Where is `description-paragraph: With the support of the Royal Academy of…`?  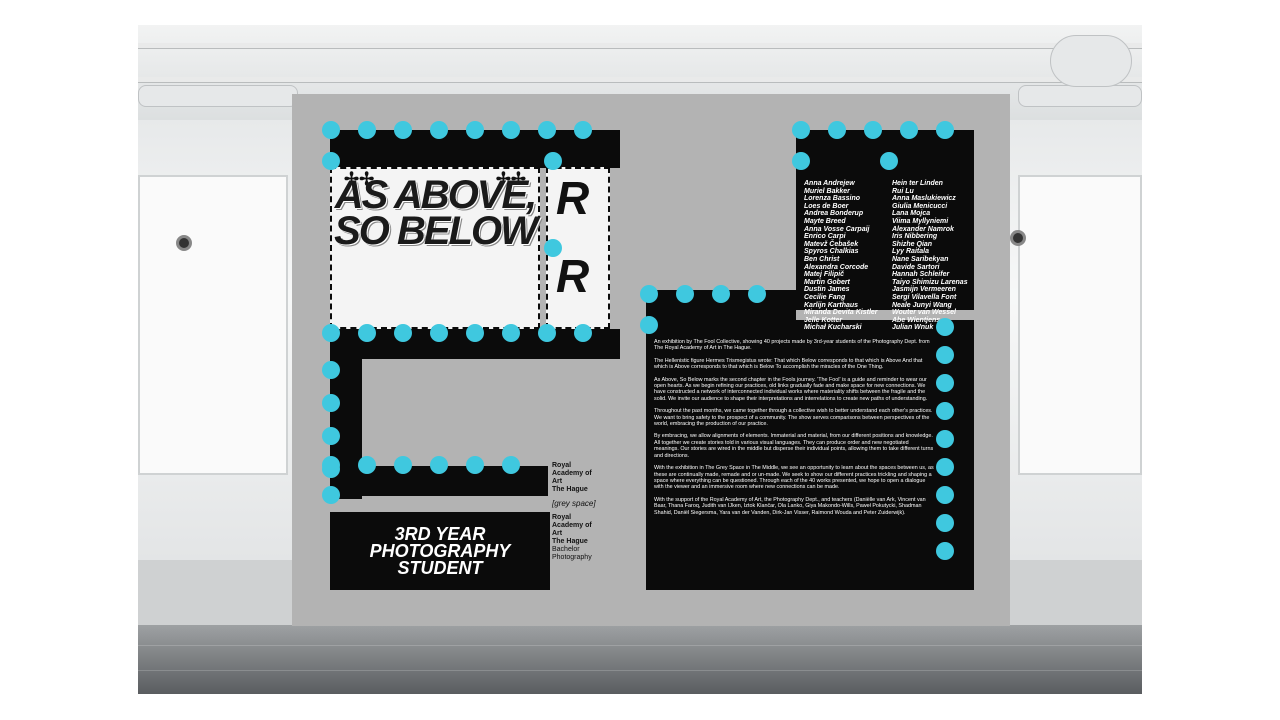
description-paragraph: With the support of the Royal Academy of… is located at coordinates (790, 506).